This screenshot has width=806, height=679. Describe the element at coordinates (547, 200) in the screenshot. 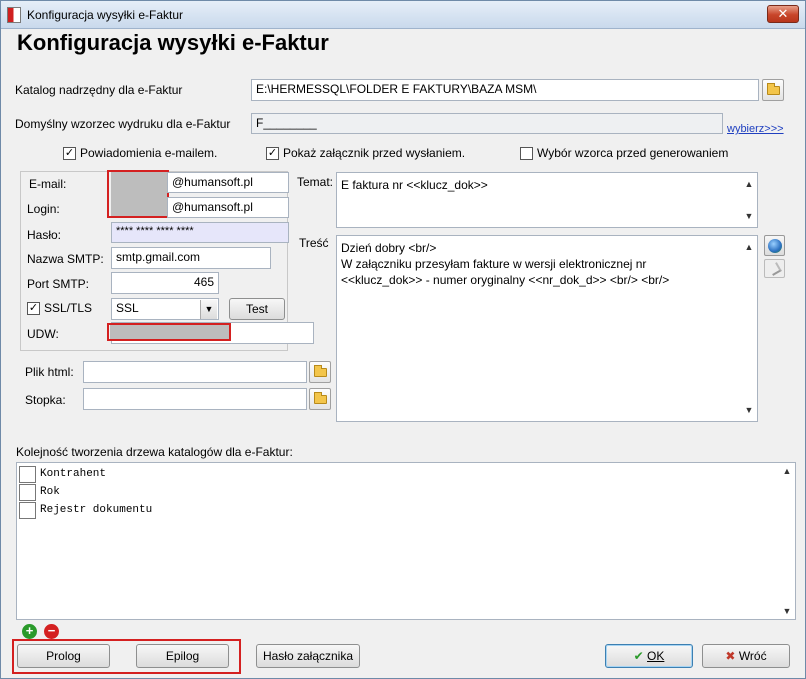

I see `subject-input: E faktura nr <<klucz_dok>> ▲ ▼` at that location.